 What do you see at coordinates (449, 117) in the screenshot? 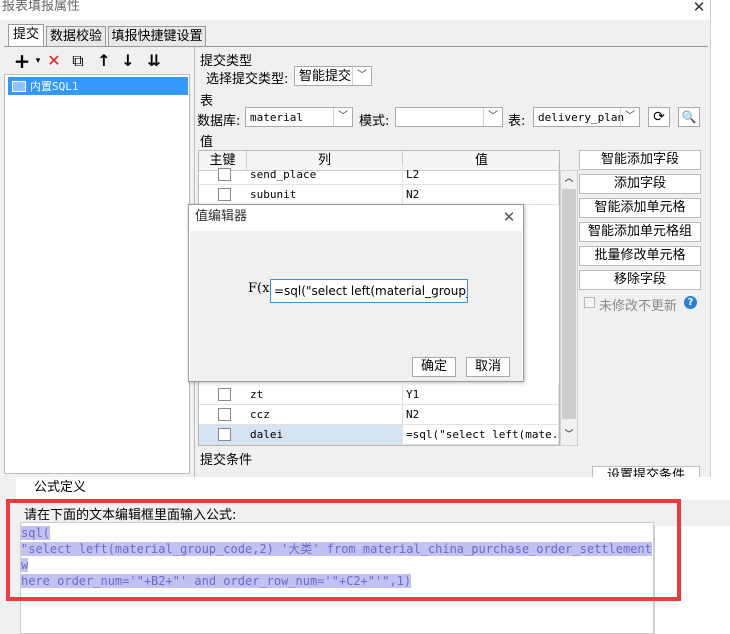
I see `schema-select: ﹀` at bounding box center [449, 117].